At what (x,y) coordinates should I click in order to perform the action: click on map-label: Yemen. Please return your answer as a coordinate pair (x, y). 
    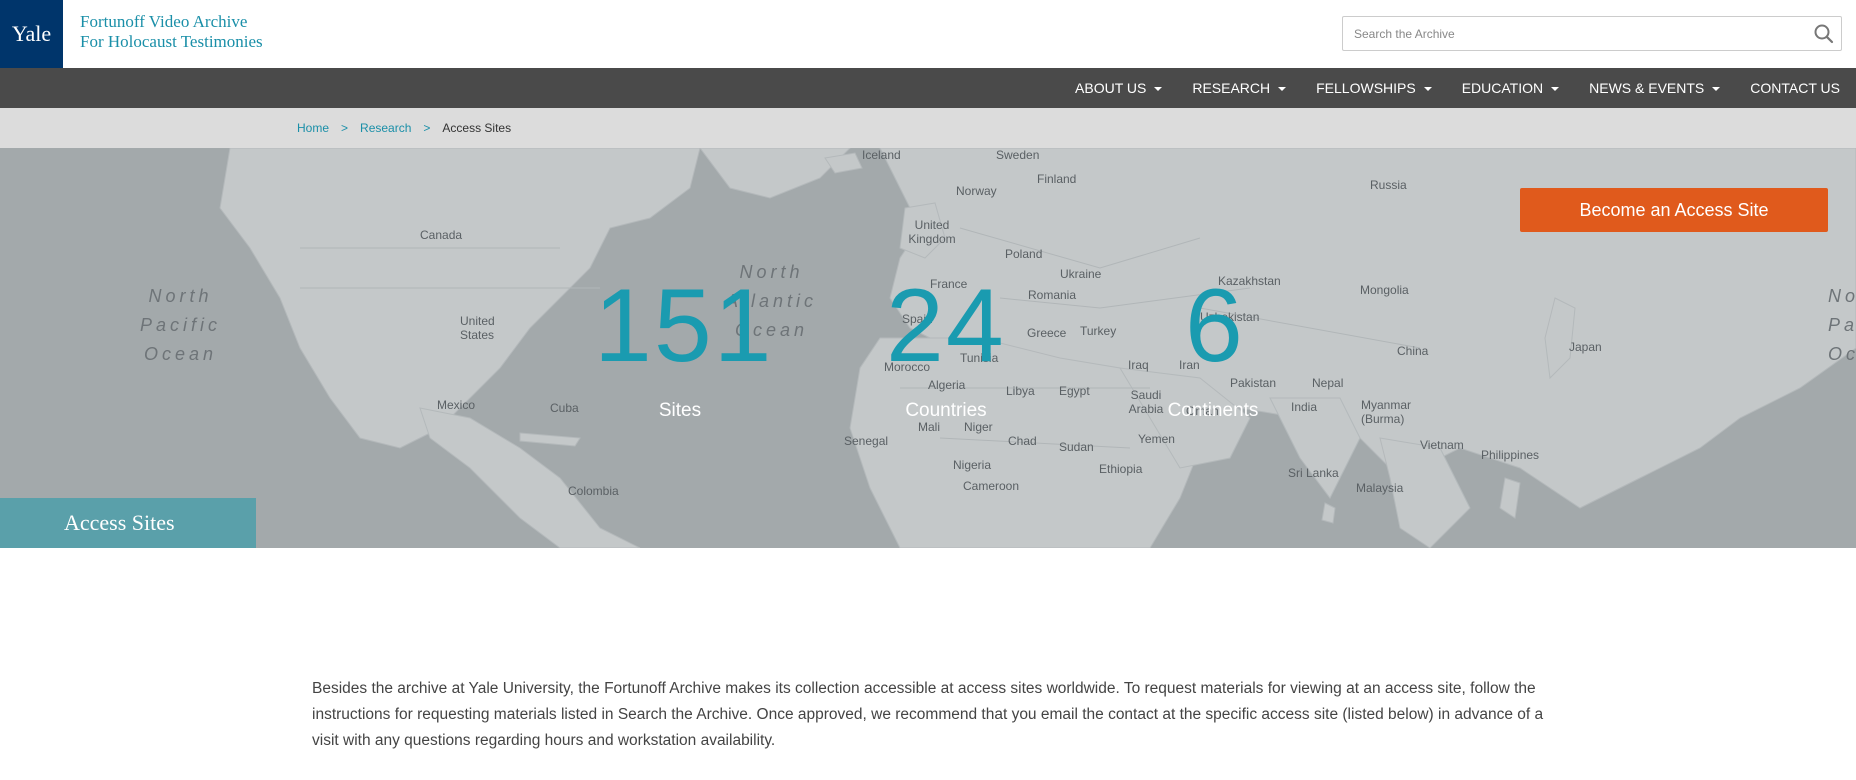
    Looking at the image, I should click on (1156, 439).